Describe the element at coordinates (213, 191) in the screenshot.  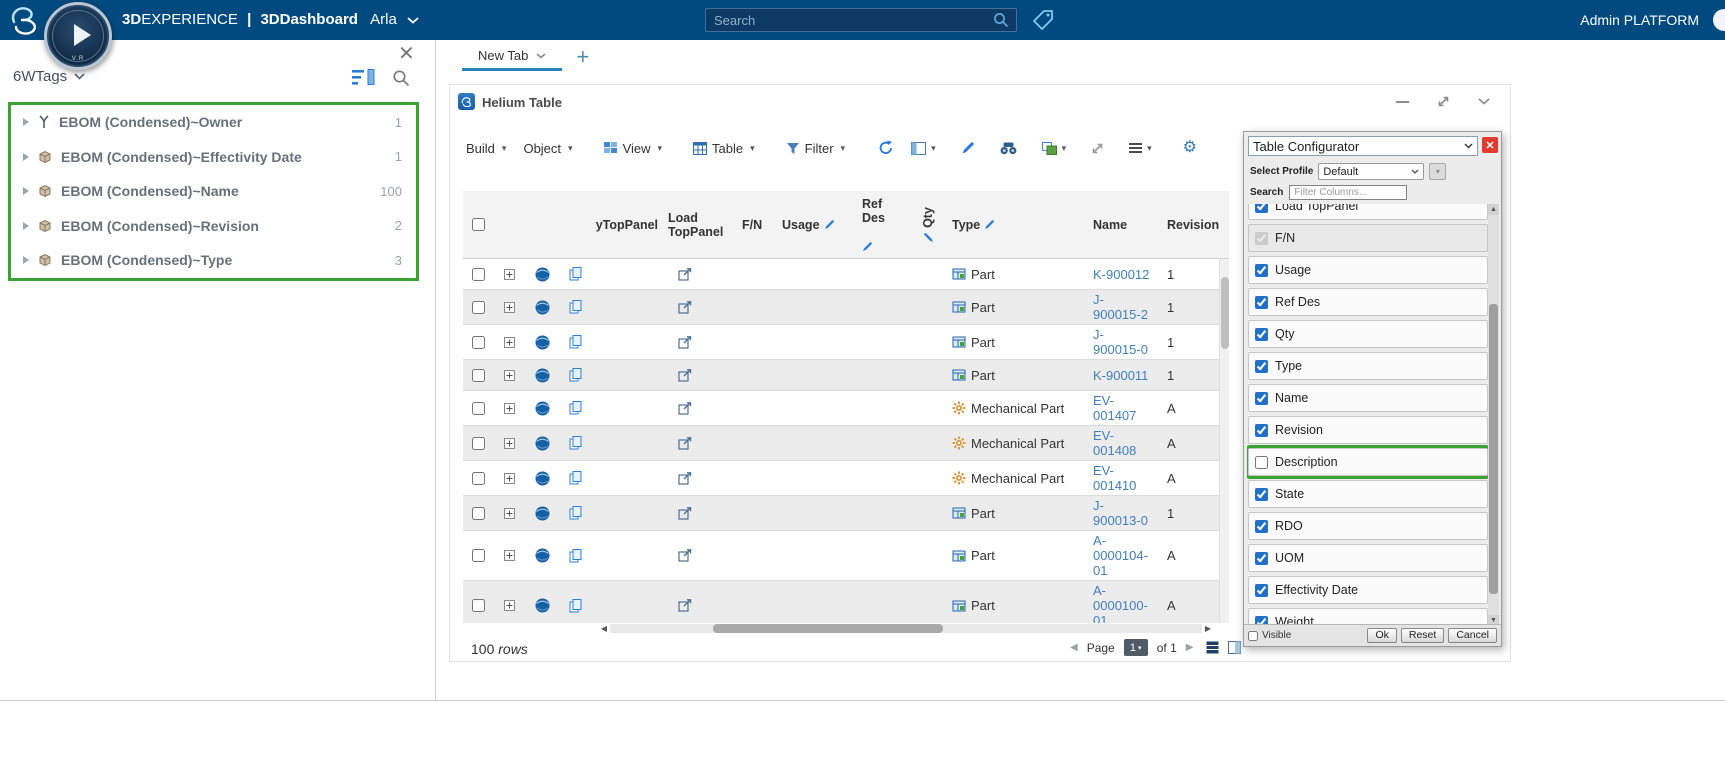
I see `tag-category-row: EBOM (Condensed)~Name 100` at that location.